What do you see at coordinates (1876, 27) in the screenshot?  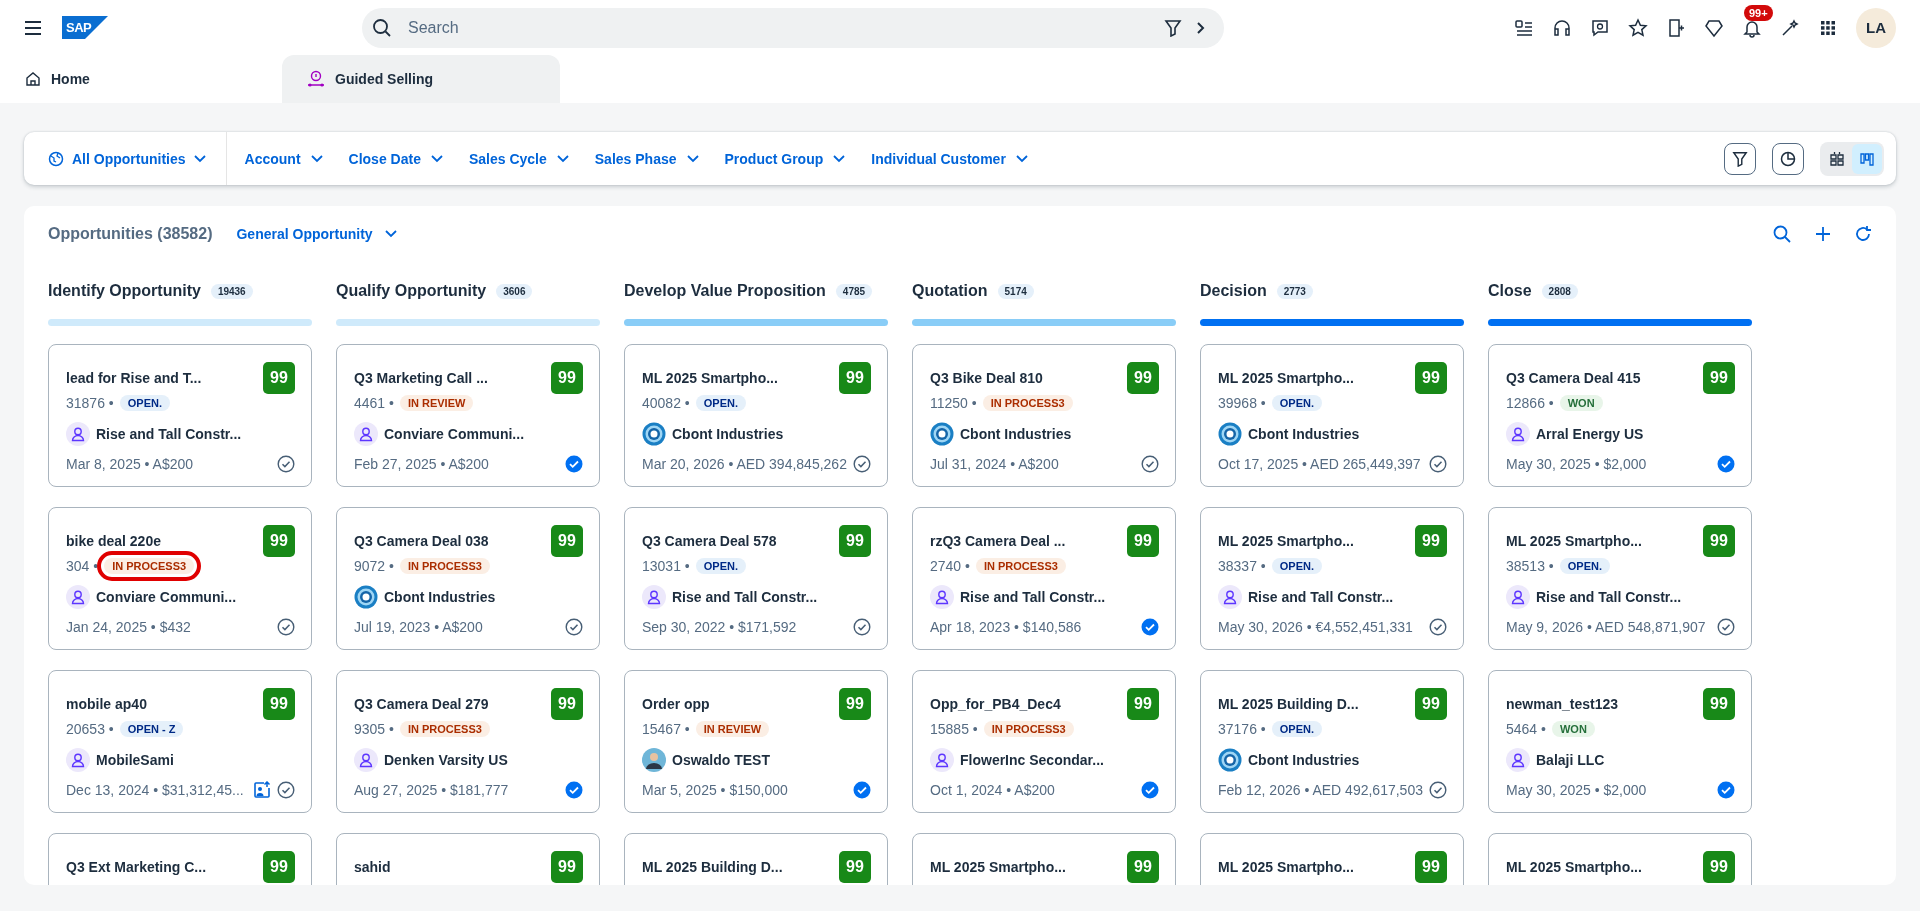 I see `user-avatar: LA` at bounding box center [1876, 27].